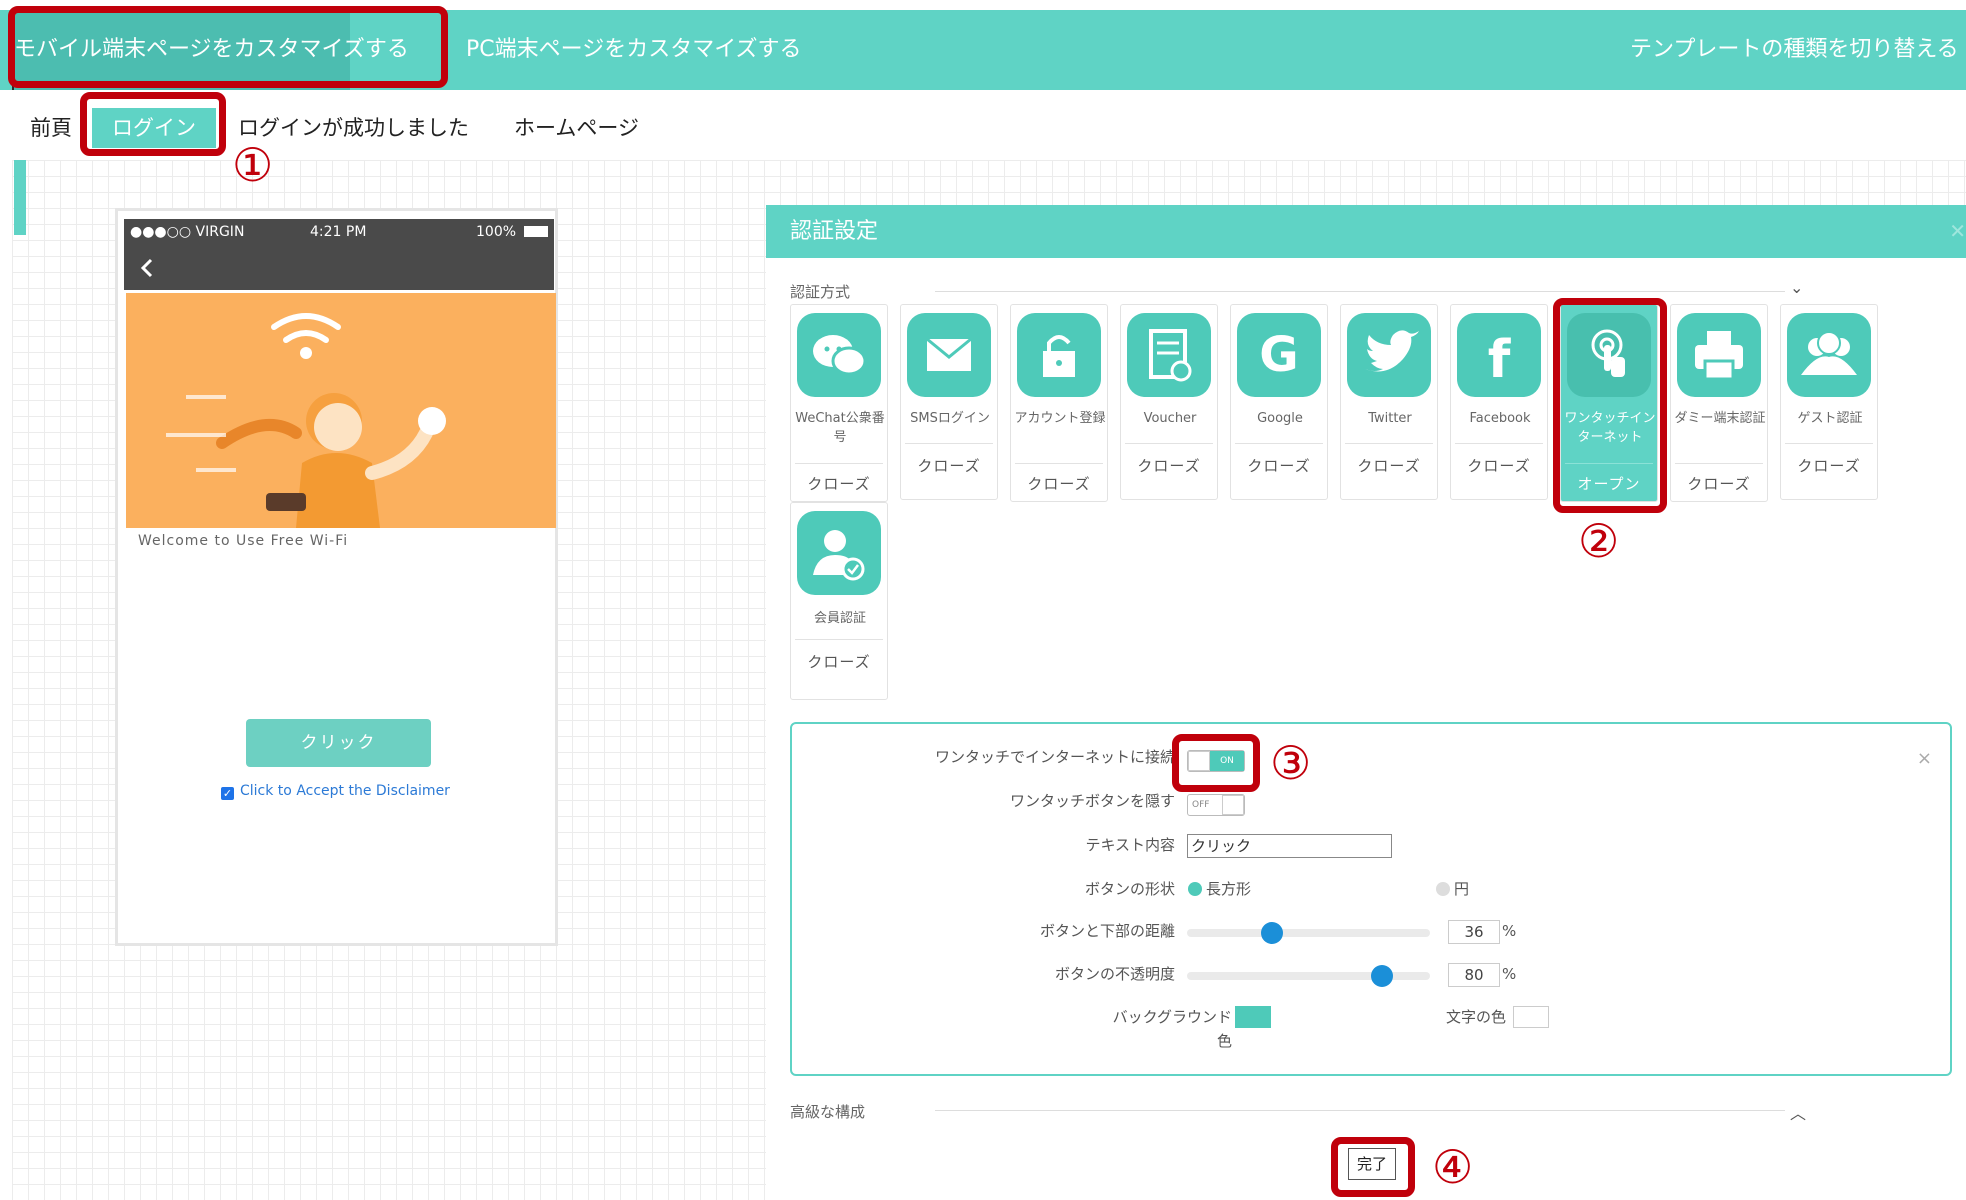 This screenshot has width=1966, height=1200. I want to click on hide-button-label-wrap: ワンタッチボタンを隠す, so click(1027, 801).